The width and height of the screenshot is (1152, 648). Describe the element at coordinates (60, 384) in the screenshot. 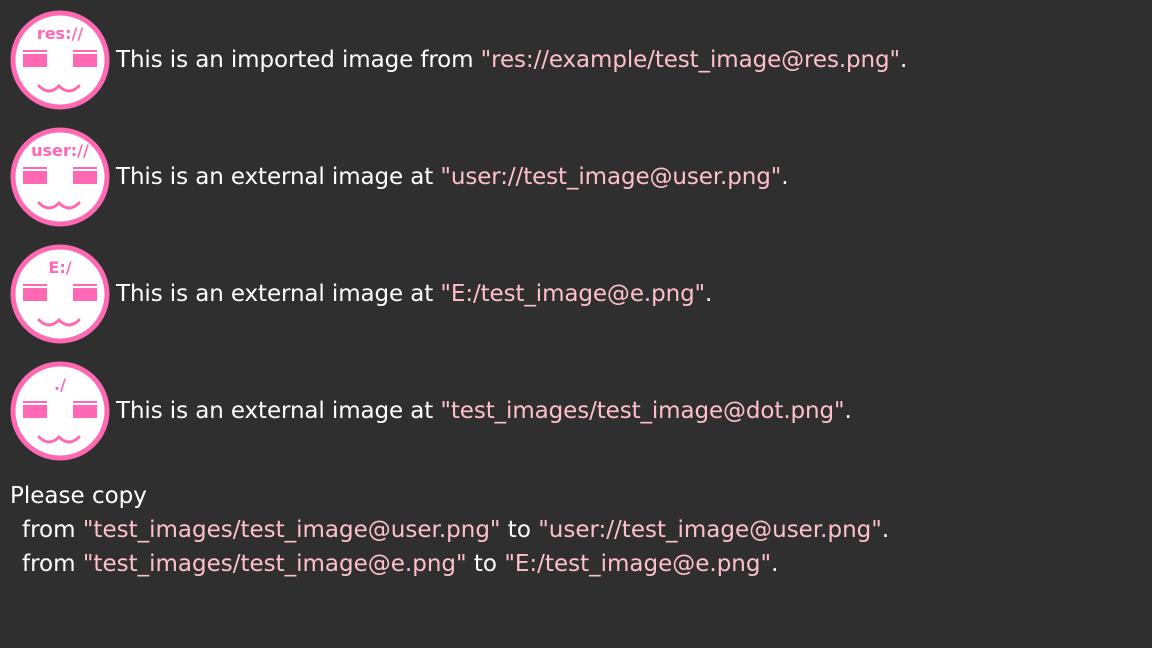

I see `icon-label: ./` at that location.